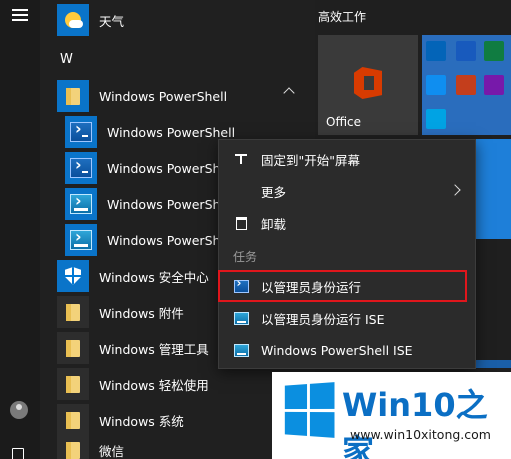 This screenshot has height=459, width=511. Describe the element at coordinates (323, 319) in the screenshot. I see `menu-item-label: 以管理员身份运行 ISE` at that location.